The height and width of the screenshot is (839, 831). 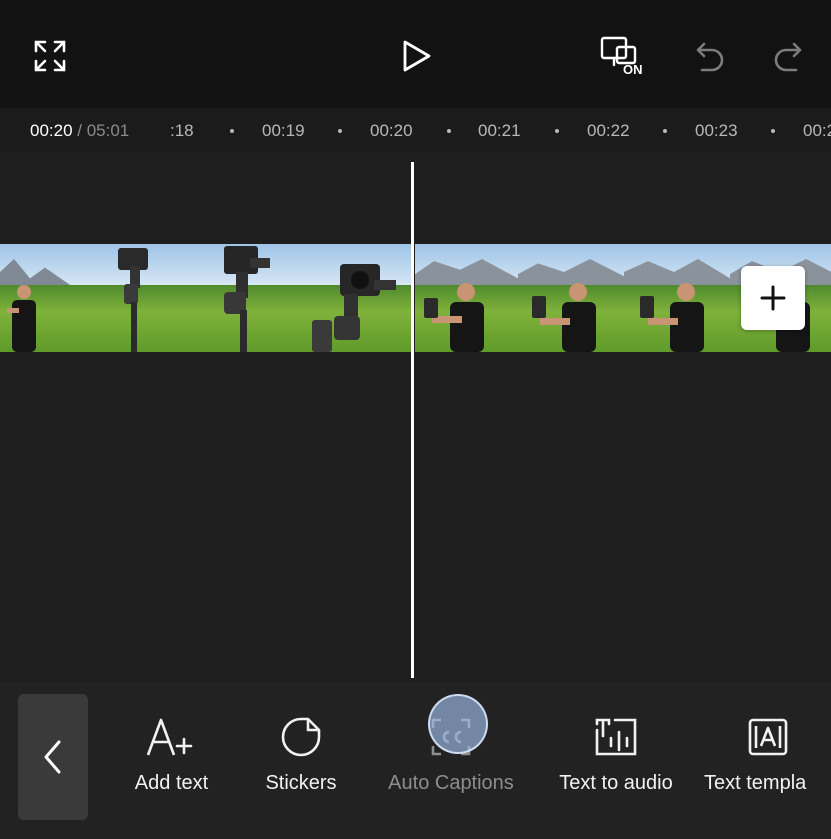 I want to click on tool-label: Stickers, so click(x=301, y=783).